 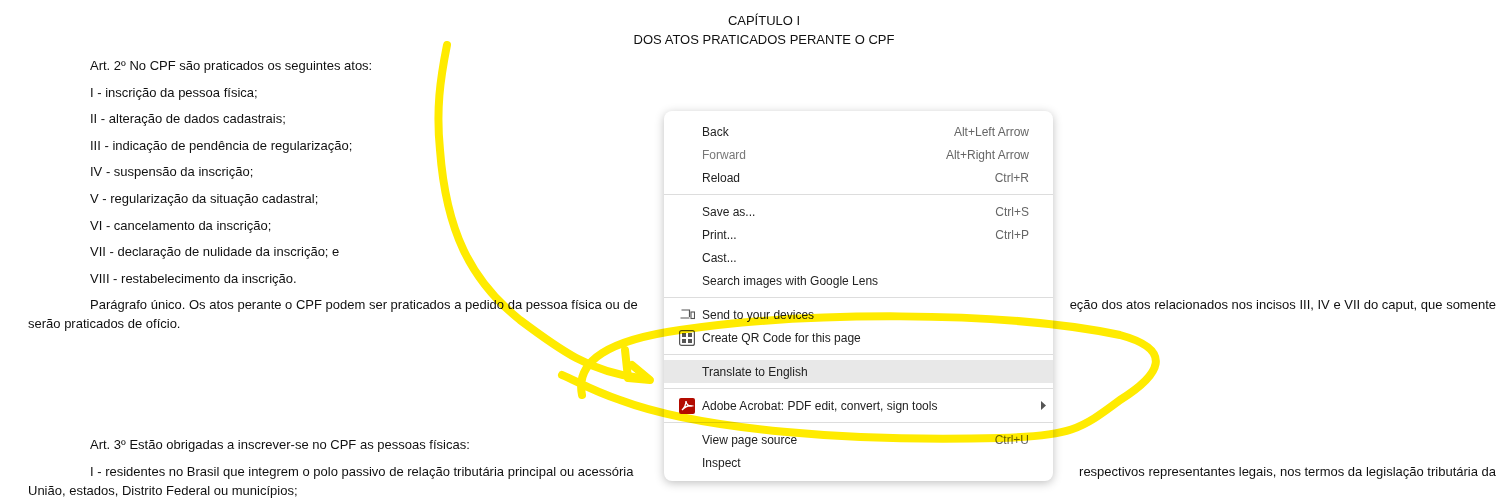 I want to click on paragraph: VIII - restabelecimento da inscrição., so click(x=193, y=278).